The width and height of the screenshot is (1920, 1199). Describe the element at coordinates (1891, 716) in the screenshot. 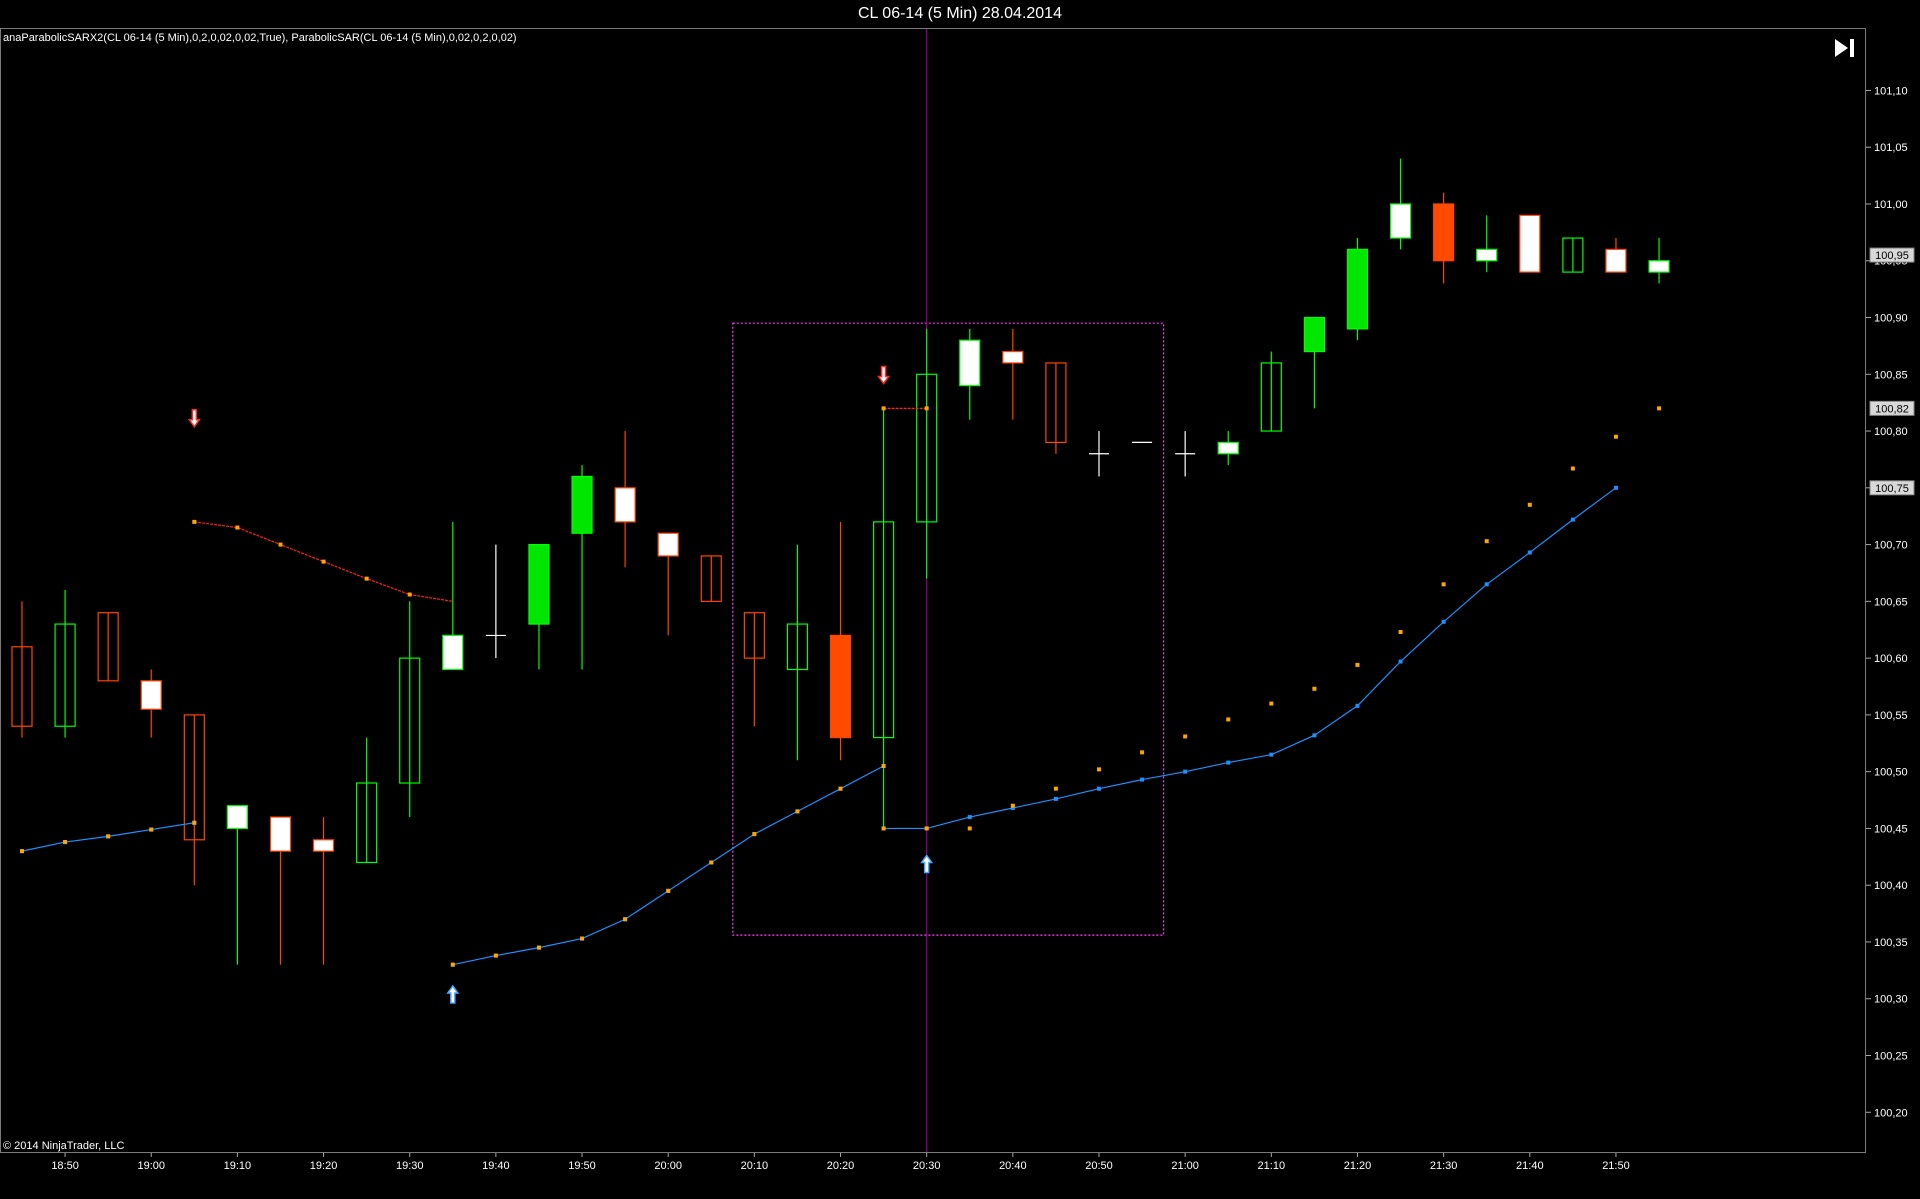

I see `y-tick-label: 100,55` at that location.